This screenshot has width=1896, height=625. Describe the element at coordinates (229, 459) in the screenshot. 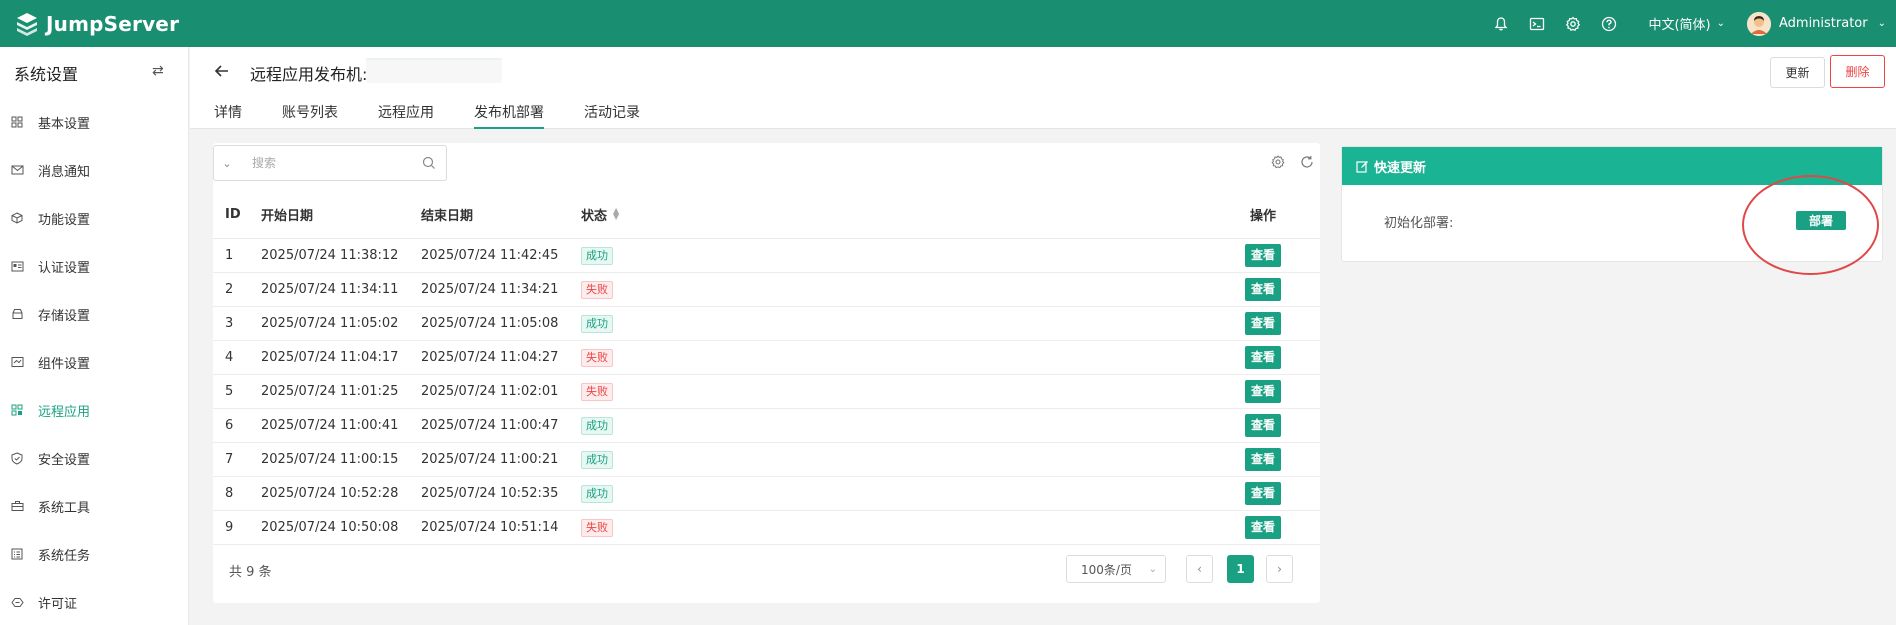

I see `cell-id: 7` at that location.